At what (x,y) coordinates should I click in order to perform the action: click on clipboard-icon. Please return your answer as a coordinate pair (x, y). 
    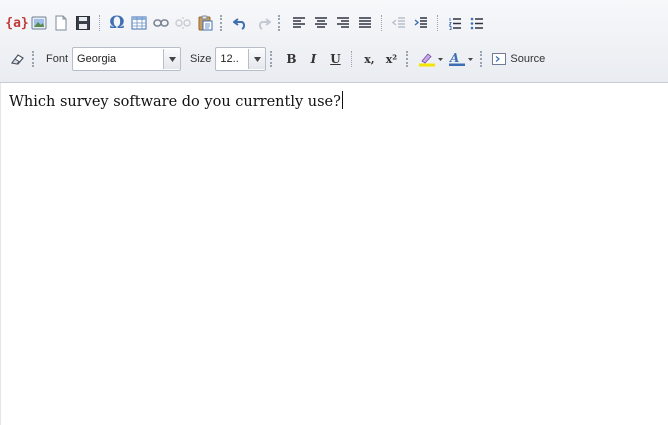
    Looking at the image, I should click on (205, 23).